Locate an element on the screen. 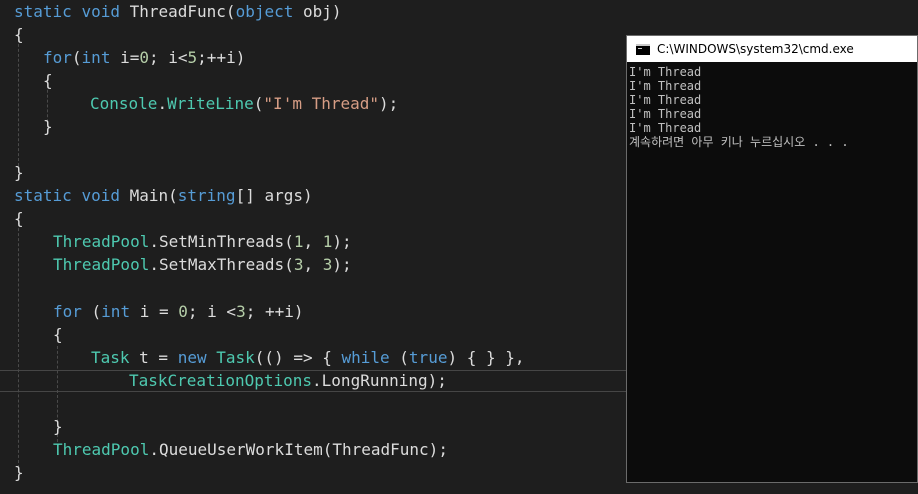 This screenshot has height=494, width=918. code-token: "I'm Thread" is located at coordinates (321, 103).